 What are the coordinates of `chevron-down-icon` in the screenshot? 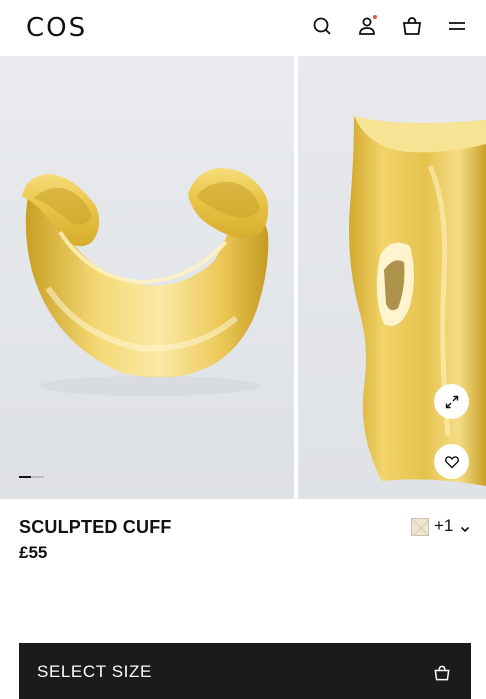 It's located at (465, 528).